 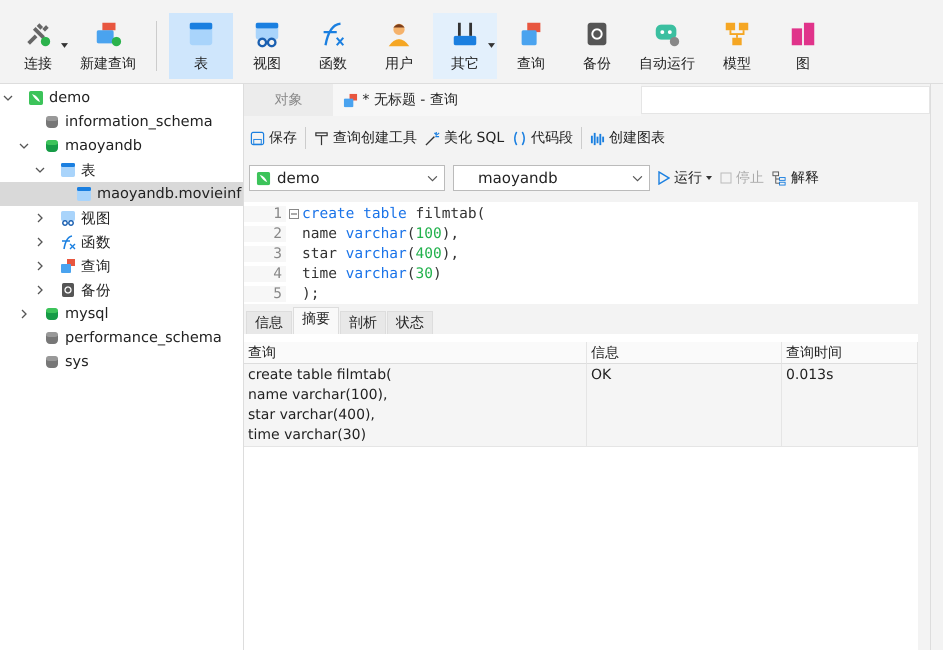 I want to click on toolbar-button: 连接, so click(x=38, y=45).